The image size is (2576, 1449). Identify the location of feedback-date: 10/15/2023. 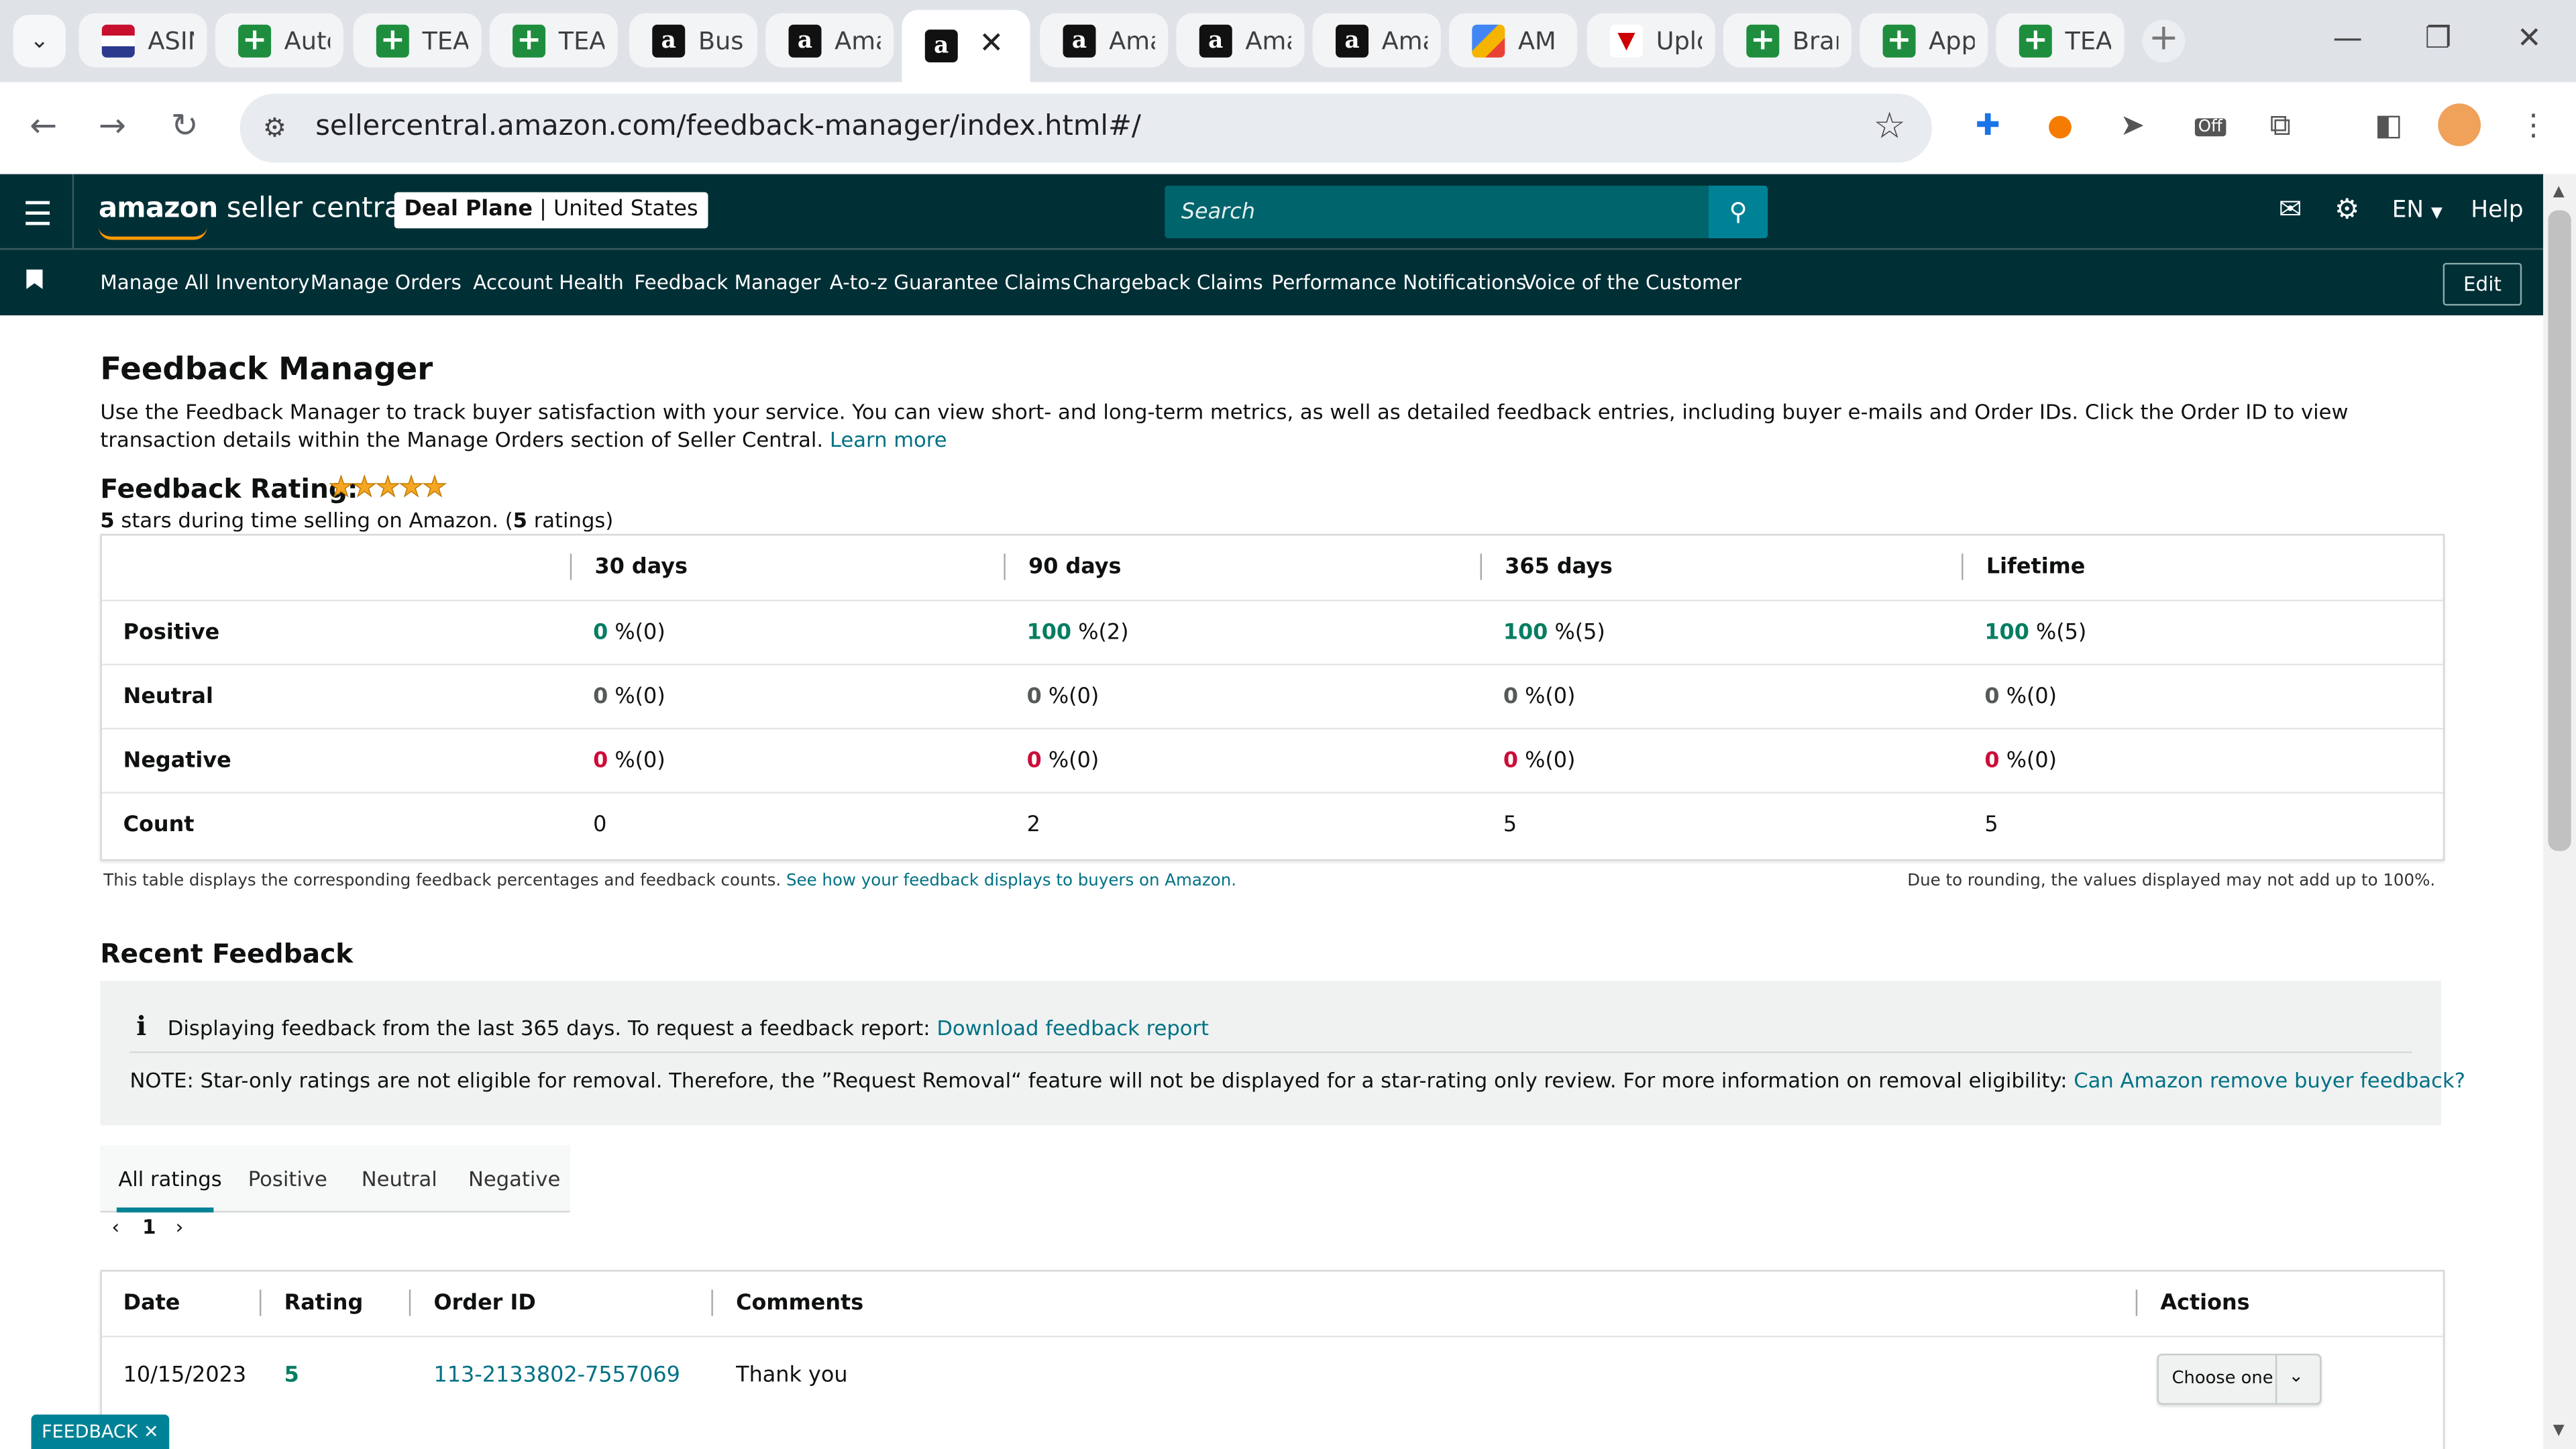
(185, 1376).